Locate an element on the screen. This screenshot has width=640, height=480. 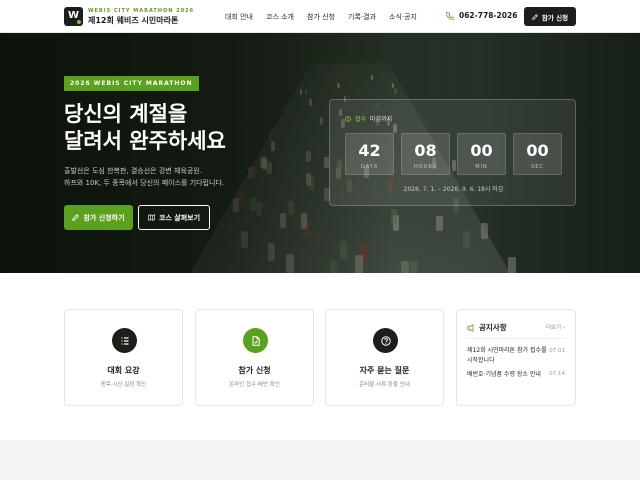
countdown-days: 42 DAYS is located at coordinates (369, 154).